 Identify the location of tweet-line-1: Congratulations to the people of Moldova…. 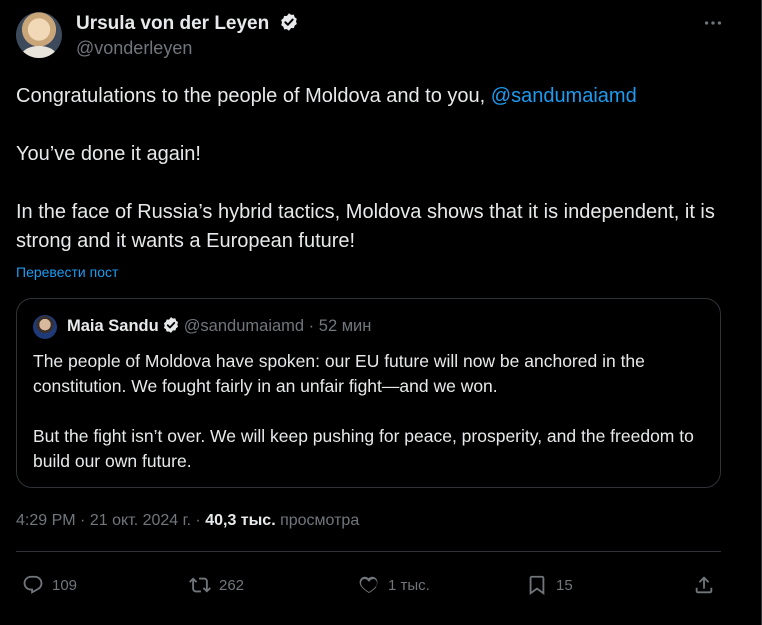
(368, 96).